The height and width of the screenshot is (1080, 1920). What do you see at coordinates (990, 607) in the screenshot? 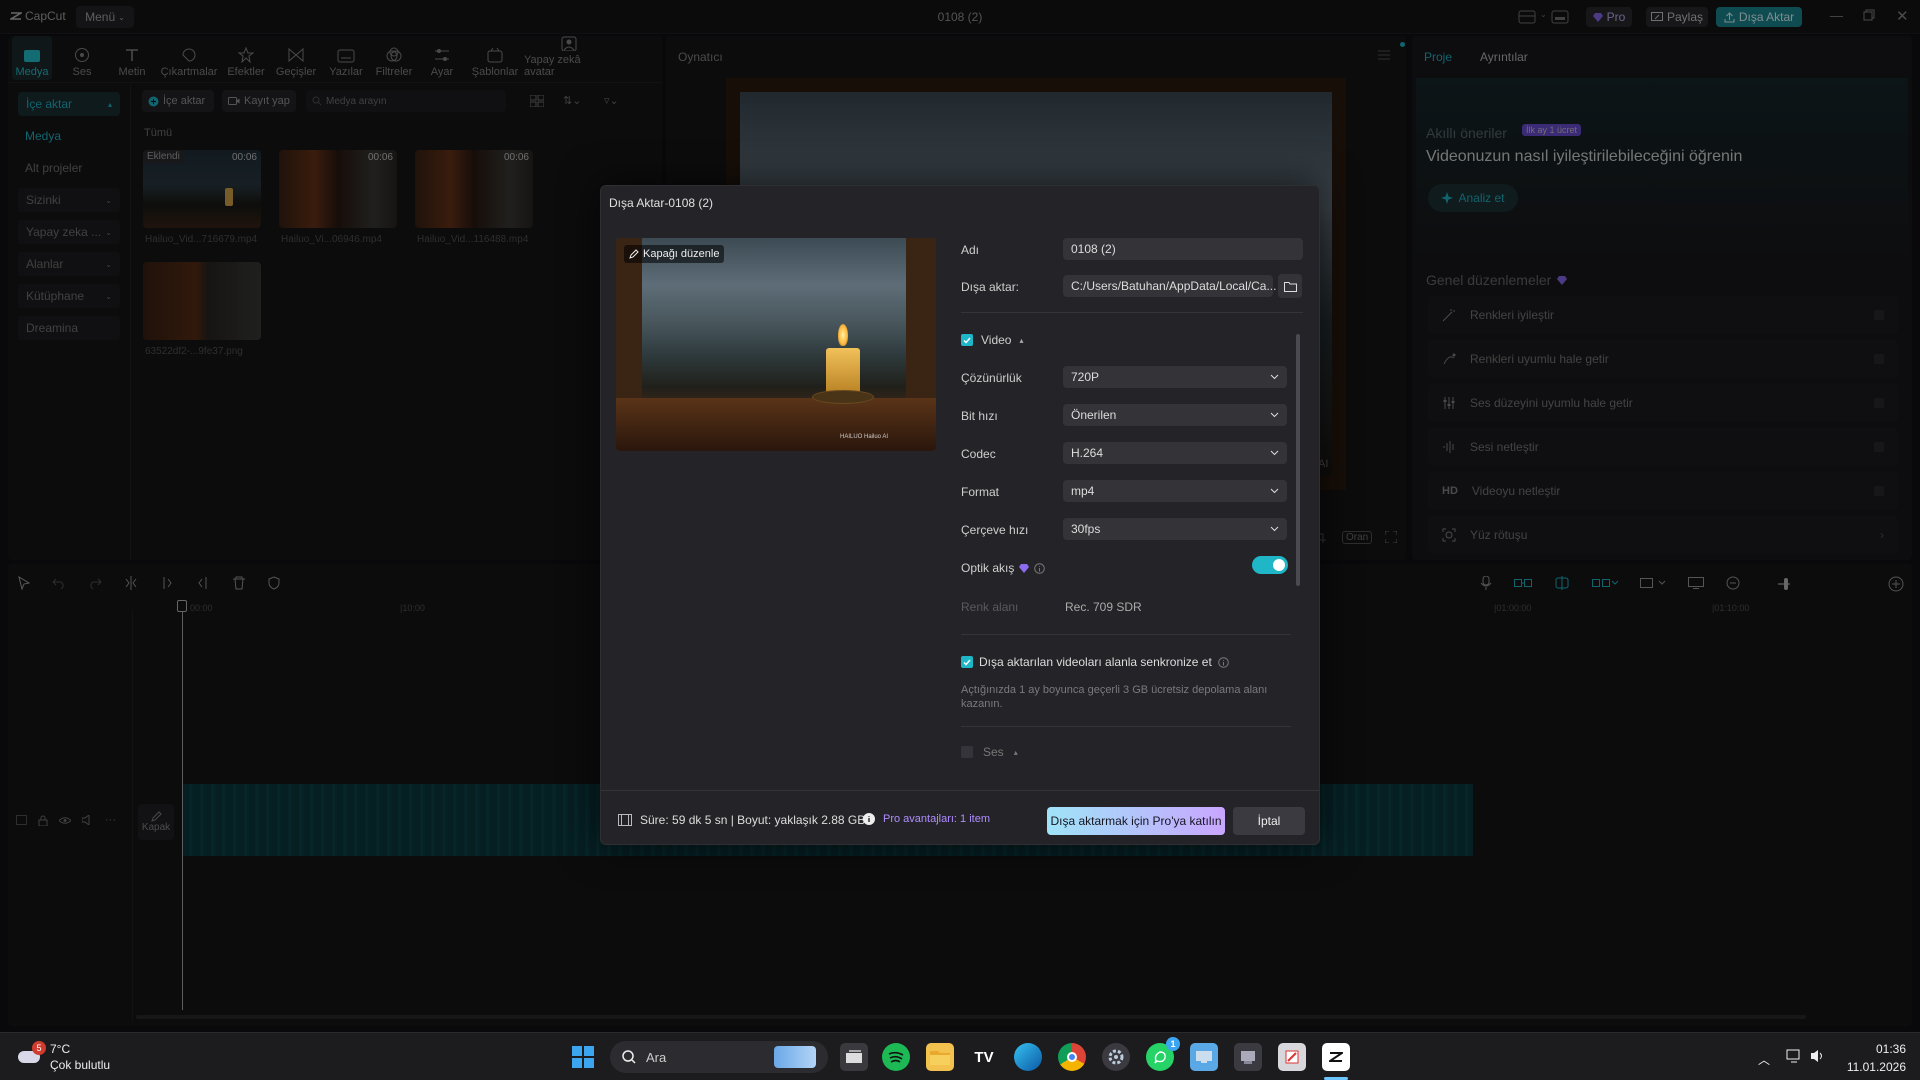
I see `color-space-label: Renk alanı` at bounding box center [990, 607].